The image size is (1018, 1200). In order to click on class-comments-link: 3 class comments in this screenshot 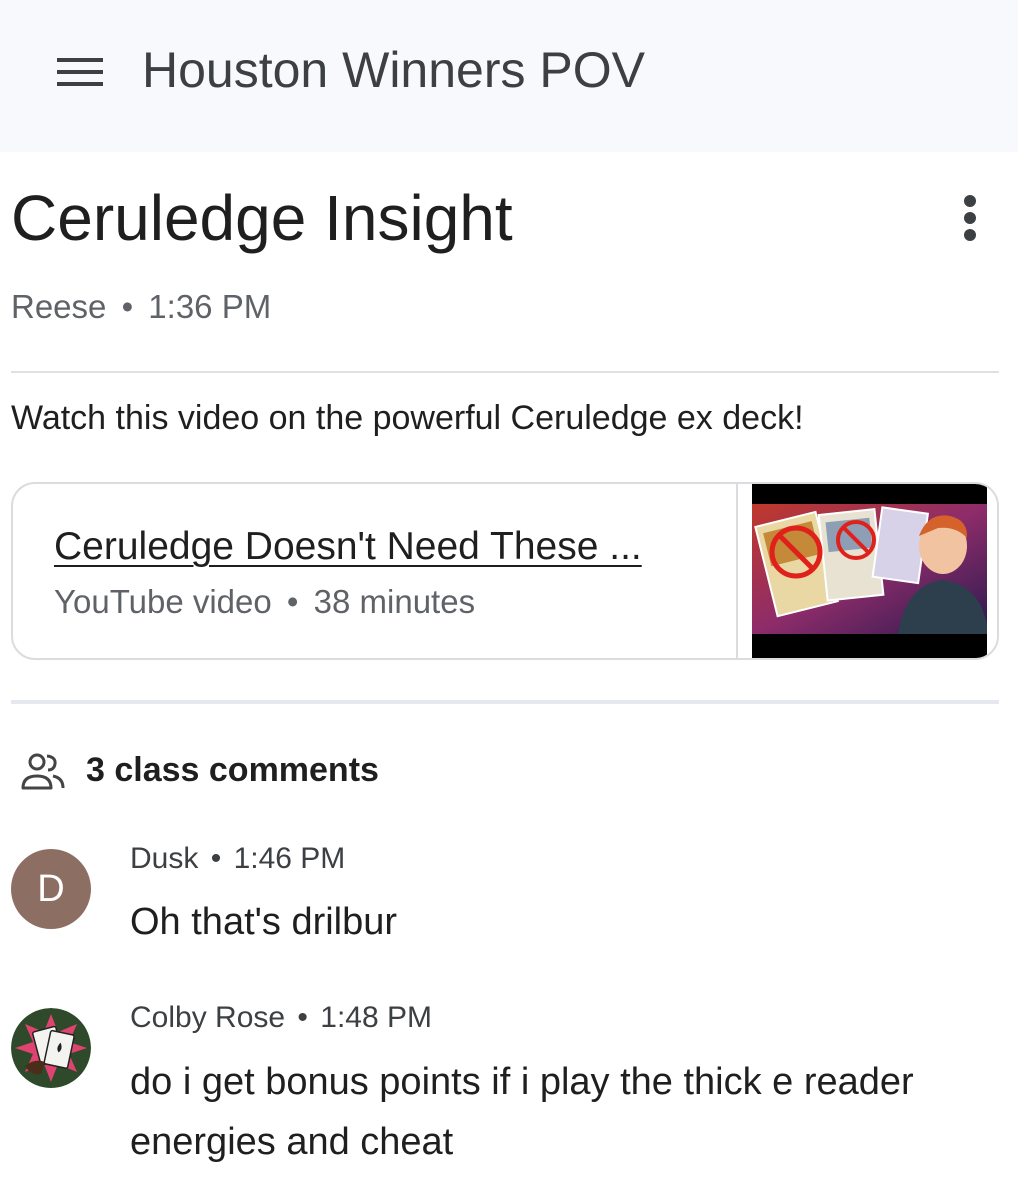, I will do `click(232, 770)`.